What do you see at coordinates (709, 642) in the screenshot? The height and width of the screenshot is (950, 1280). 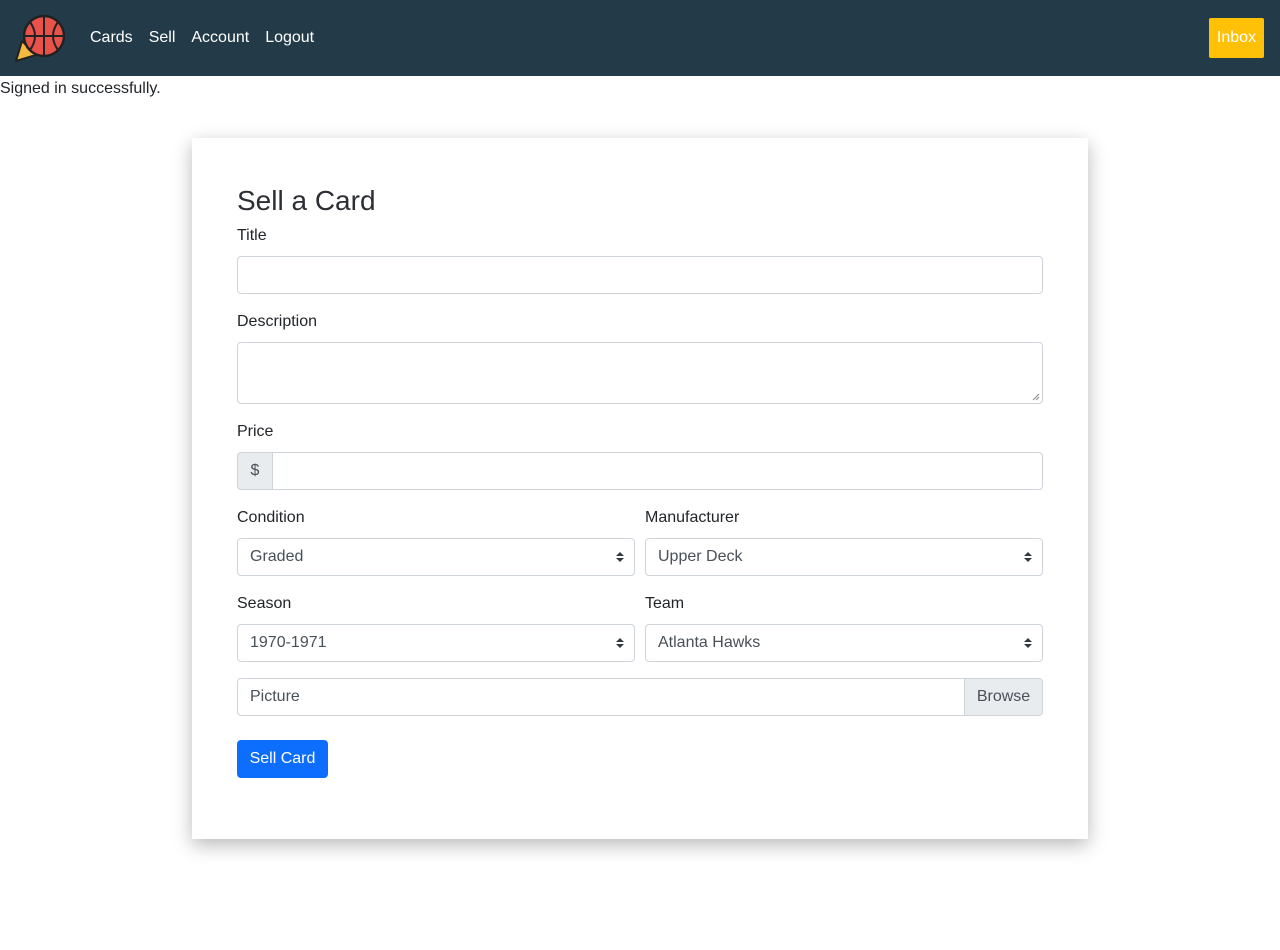 I see `team-selected-value: Atlanta Hawks` at bounding box center [709, 642].